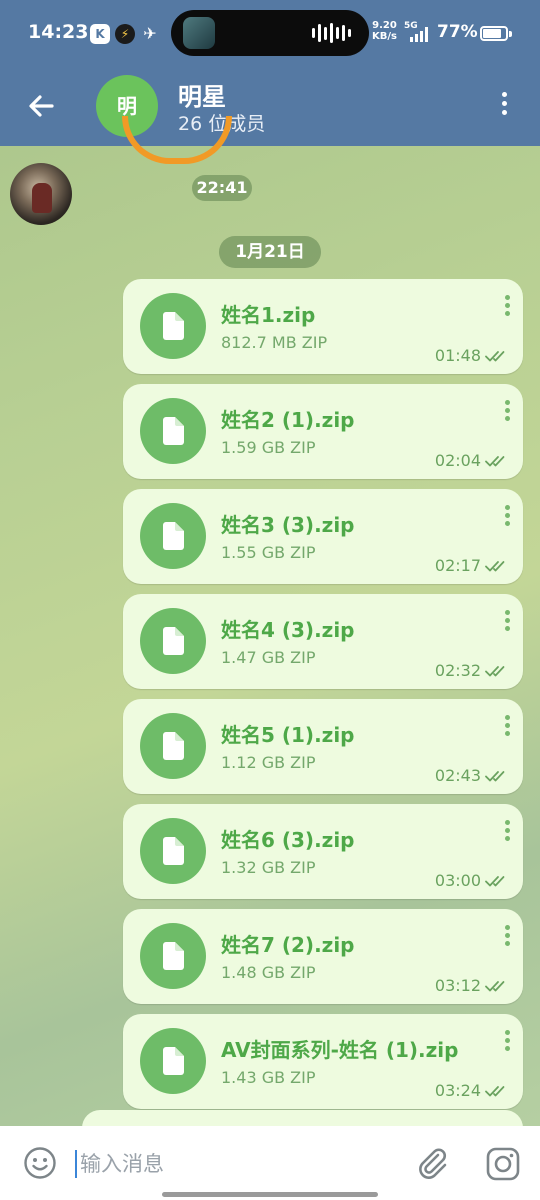 This screenshot has height=1200, width=540. I want to click on sender-avatar, so click(41, 194).